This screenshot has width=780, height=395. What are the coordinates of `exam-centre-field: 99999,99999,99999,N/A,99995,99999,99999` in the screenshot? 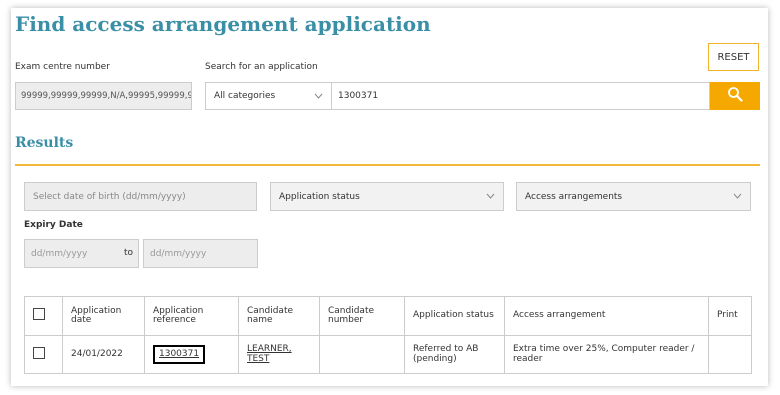 It's located at (103, 96).